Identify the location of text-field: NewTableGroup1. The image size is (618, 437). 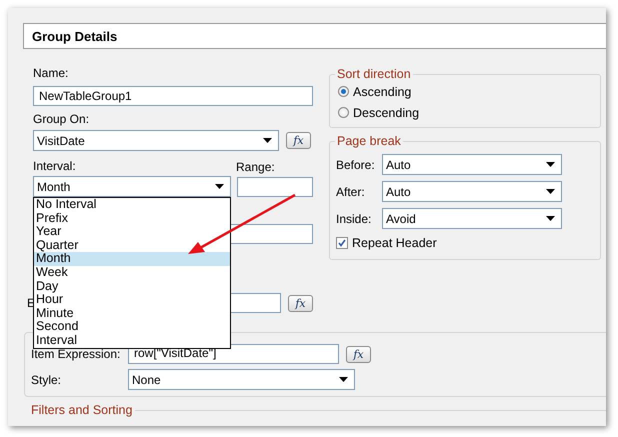
(173, 96).